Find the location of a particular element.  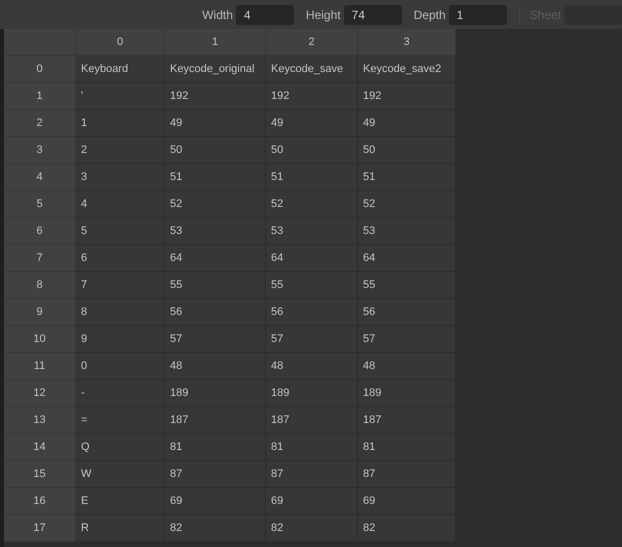

table-cell: 6 is located at coordinates (120, 258).